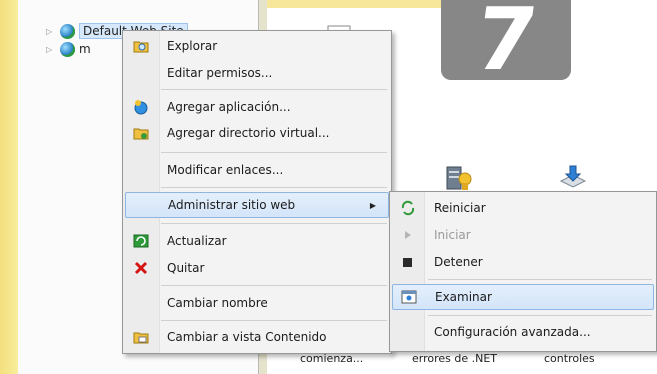 This screenshot has width=657, height=374. Describe the element at coordinates (573, 178) in the screenshot. I see `download-tray-icon` at that location.